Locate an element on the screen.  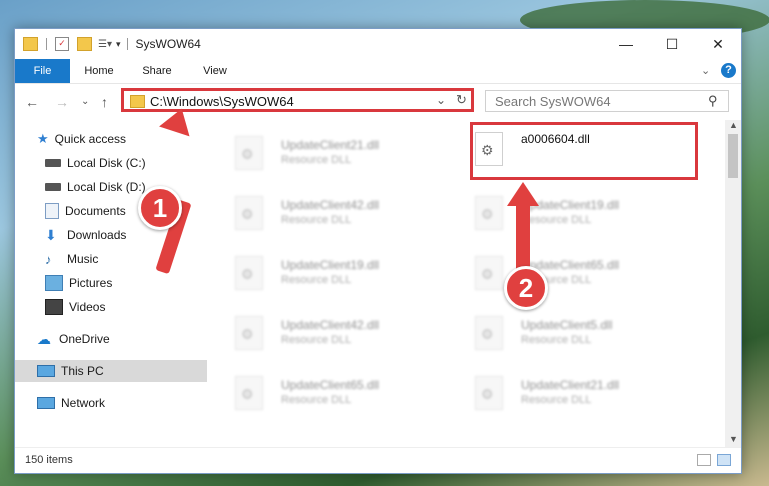
sidebar-item-music: ♪ Music 📌 is located at coordinates (126, 259).